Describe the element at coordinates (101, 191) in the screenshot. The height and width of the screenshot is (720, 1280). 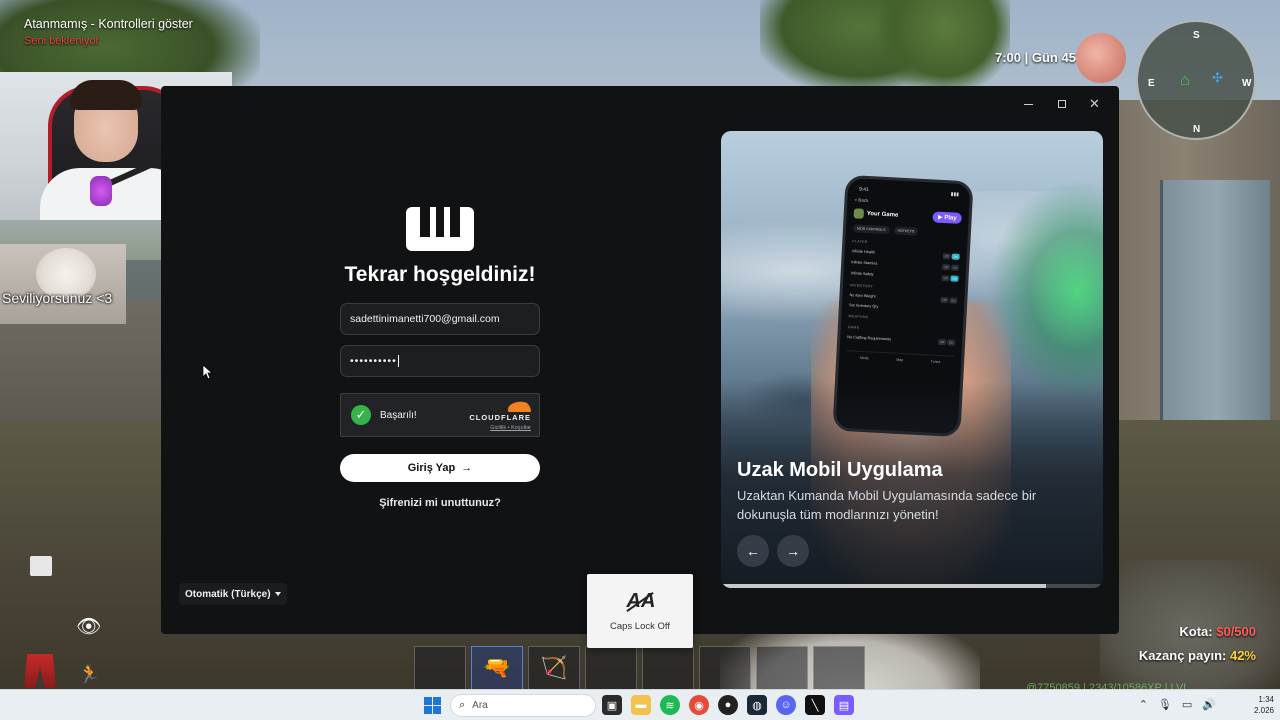
I see `microphone-icon` at that location.